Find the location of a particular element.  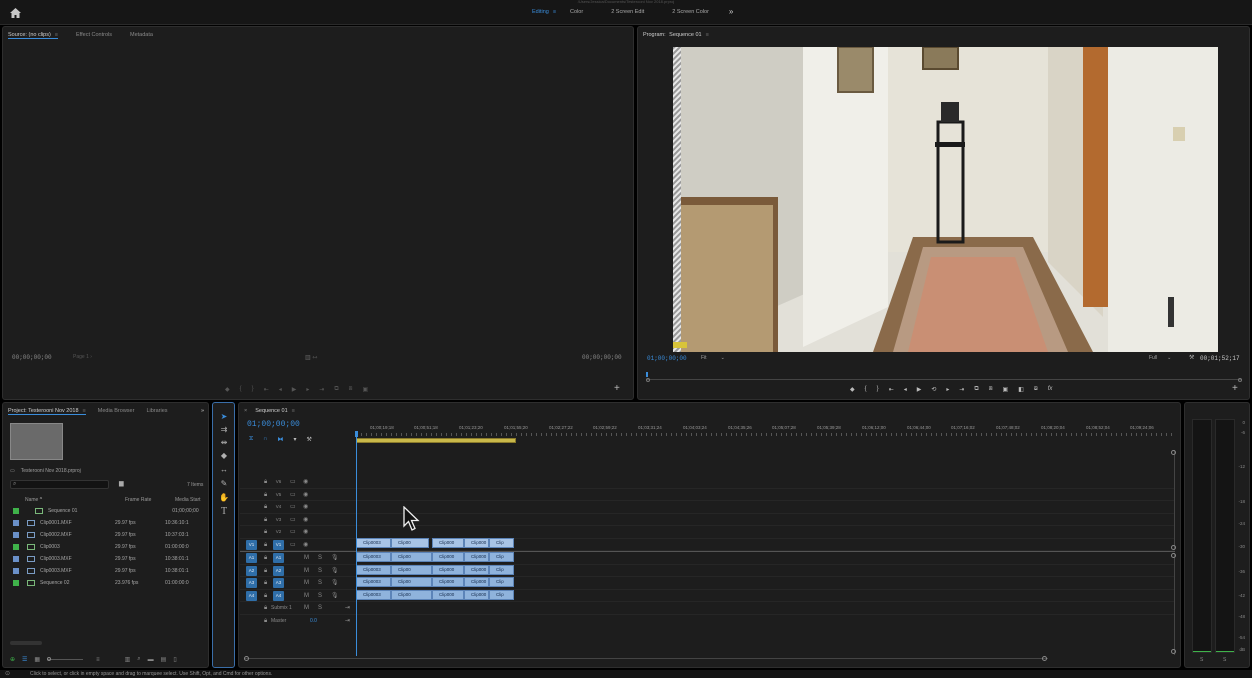

timeline-playhead-handle is located at coordinates (356, 434).